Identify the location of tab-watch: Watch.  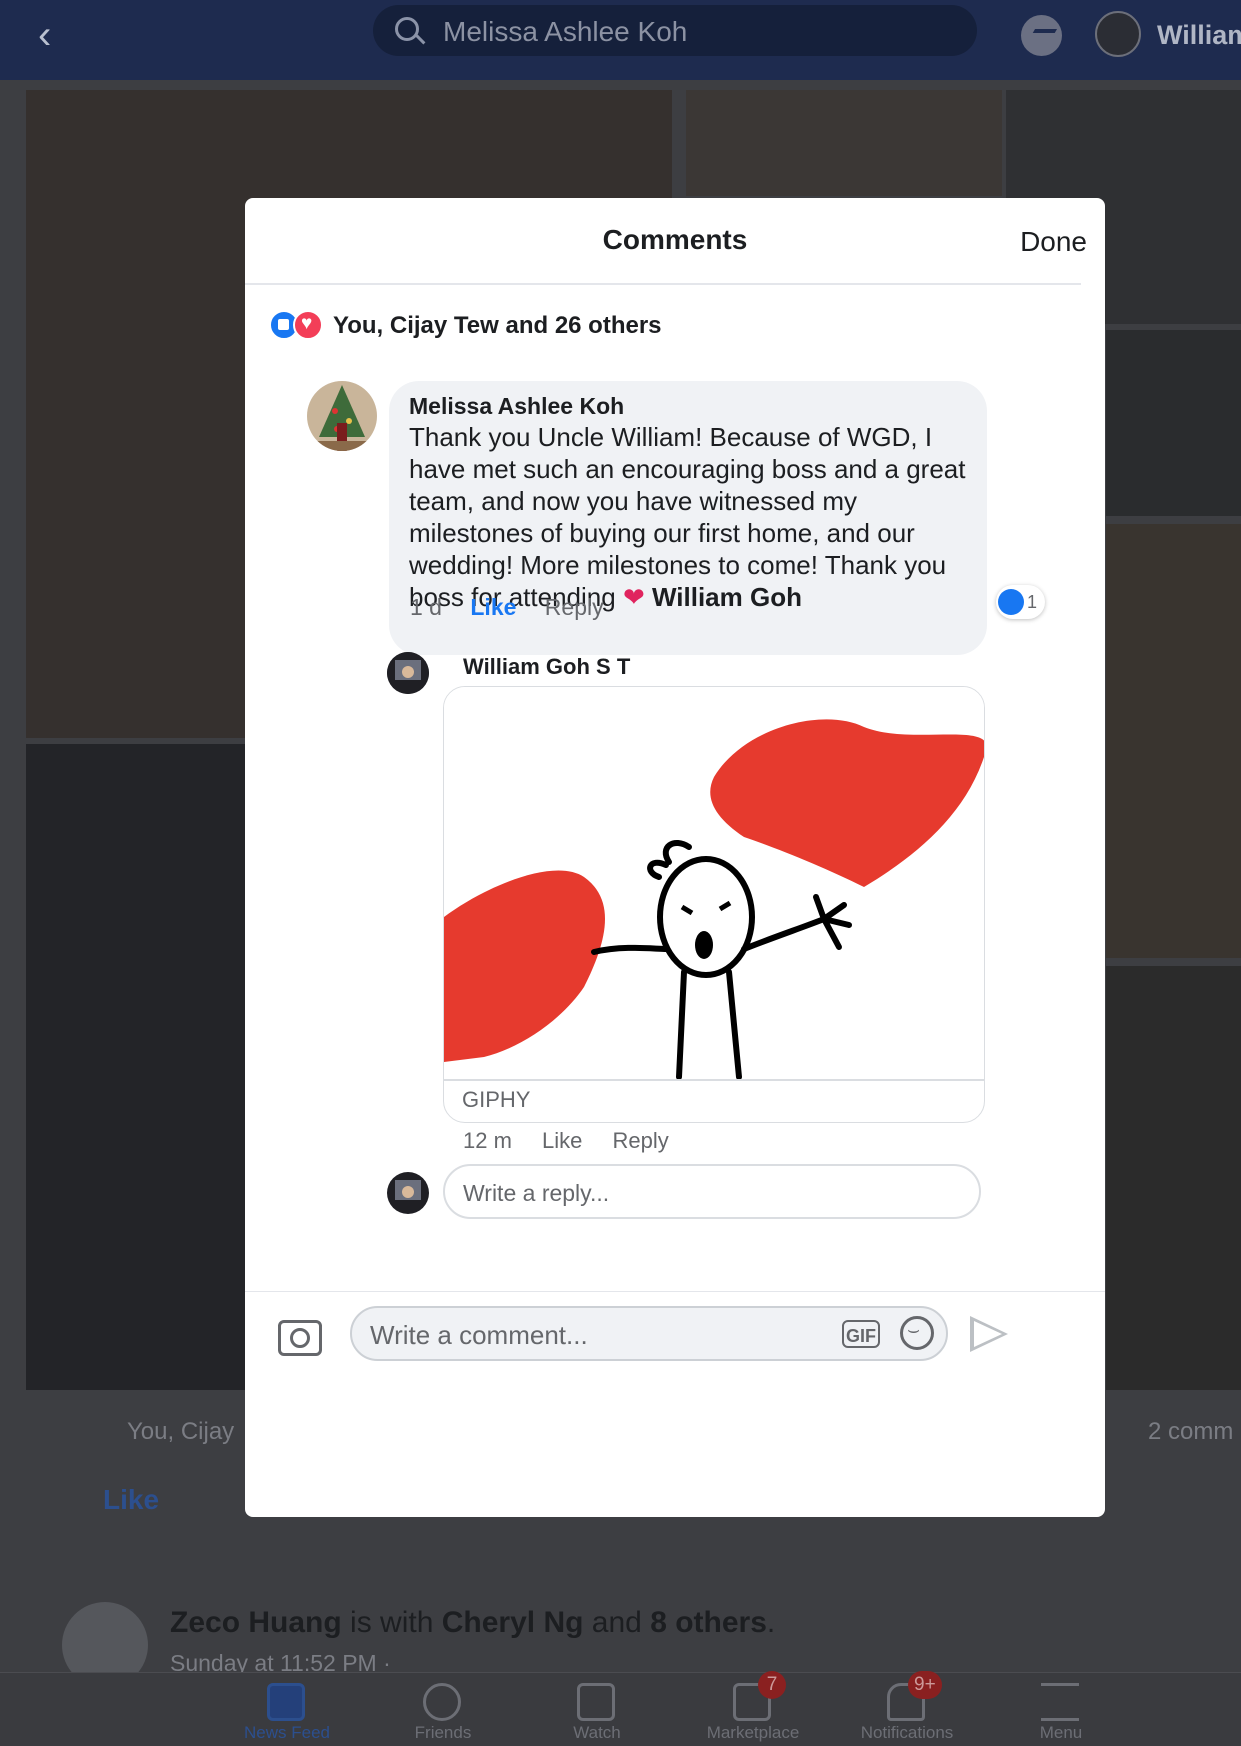
(597, 1709).